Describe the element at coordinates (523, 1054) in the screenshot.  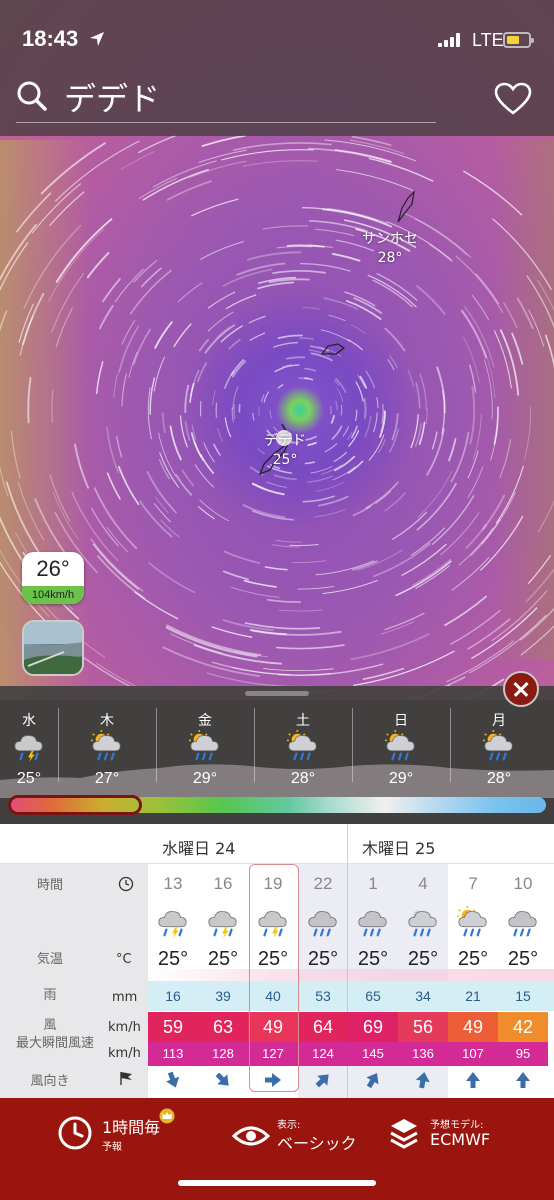
I see `hour-gust: 95` at that location.